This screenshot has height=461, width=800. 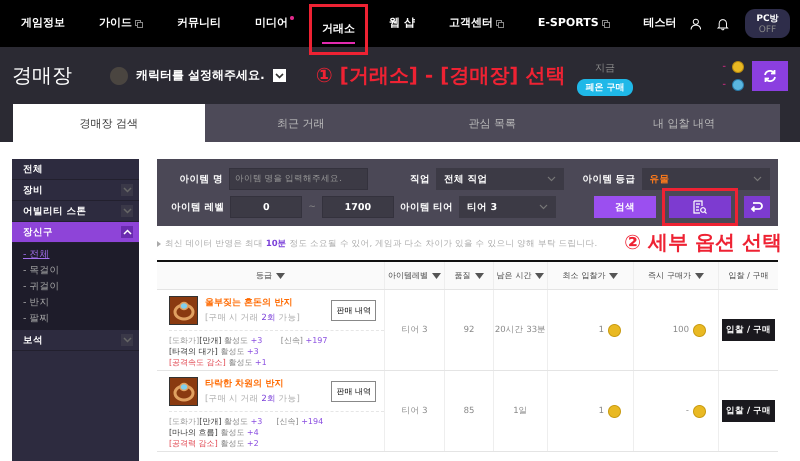 What do you see at coordinates (680, 330) in the screenshot?
I see `table-cell: 100` at bounding box center [680, 330].